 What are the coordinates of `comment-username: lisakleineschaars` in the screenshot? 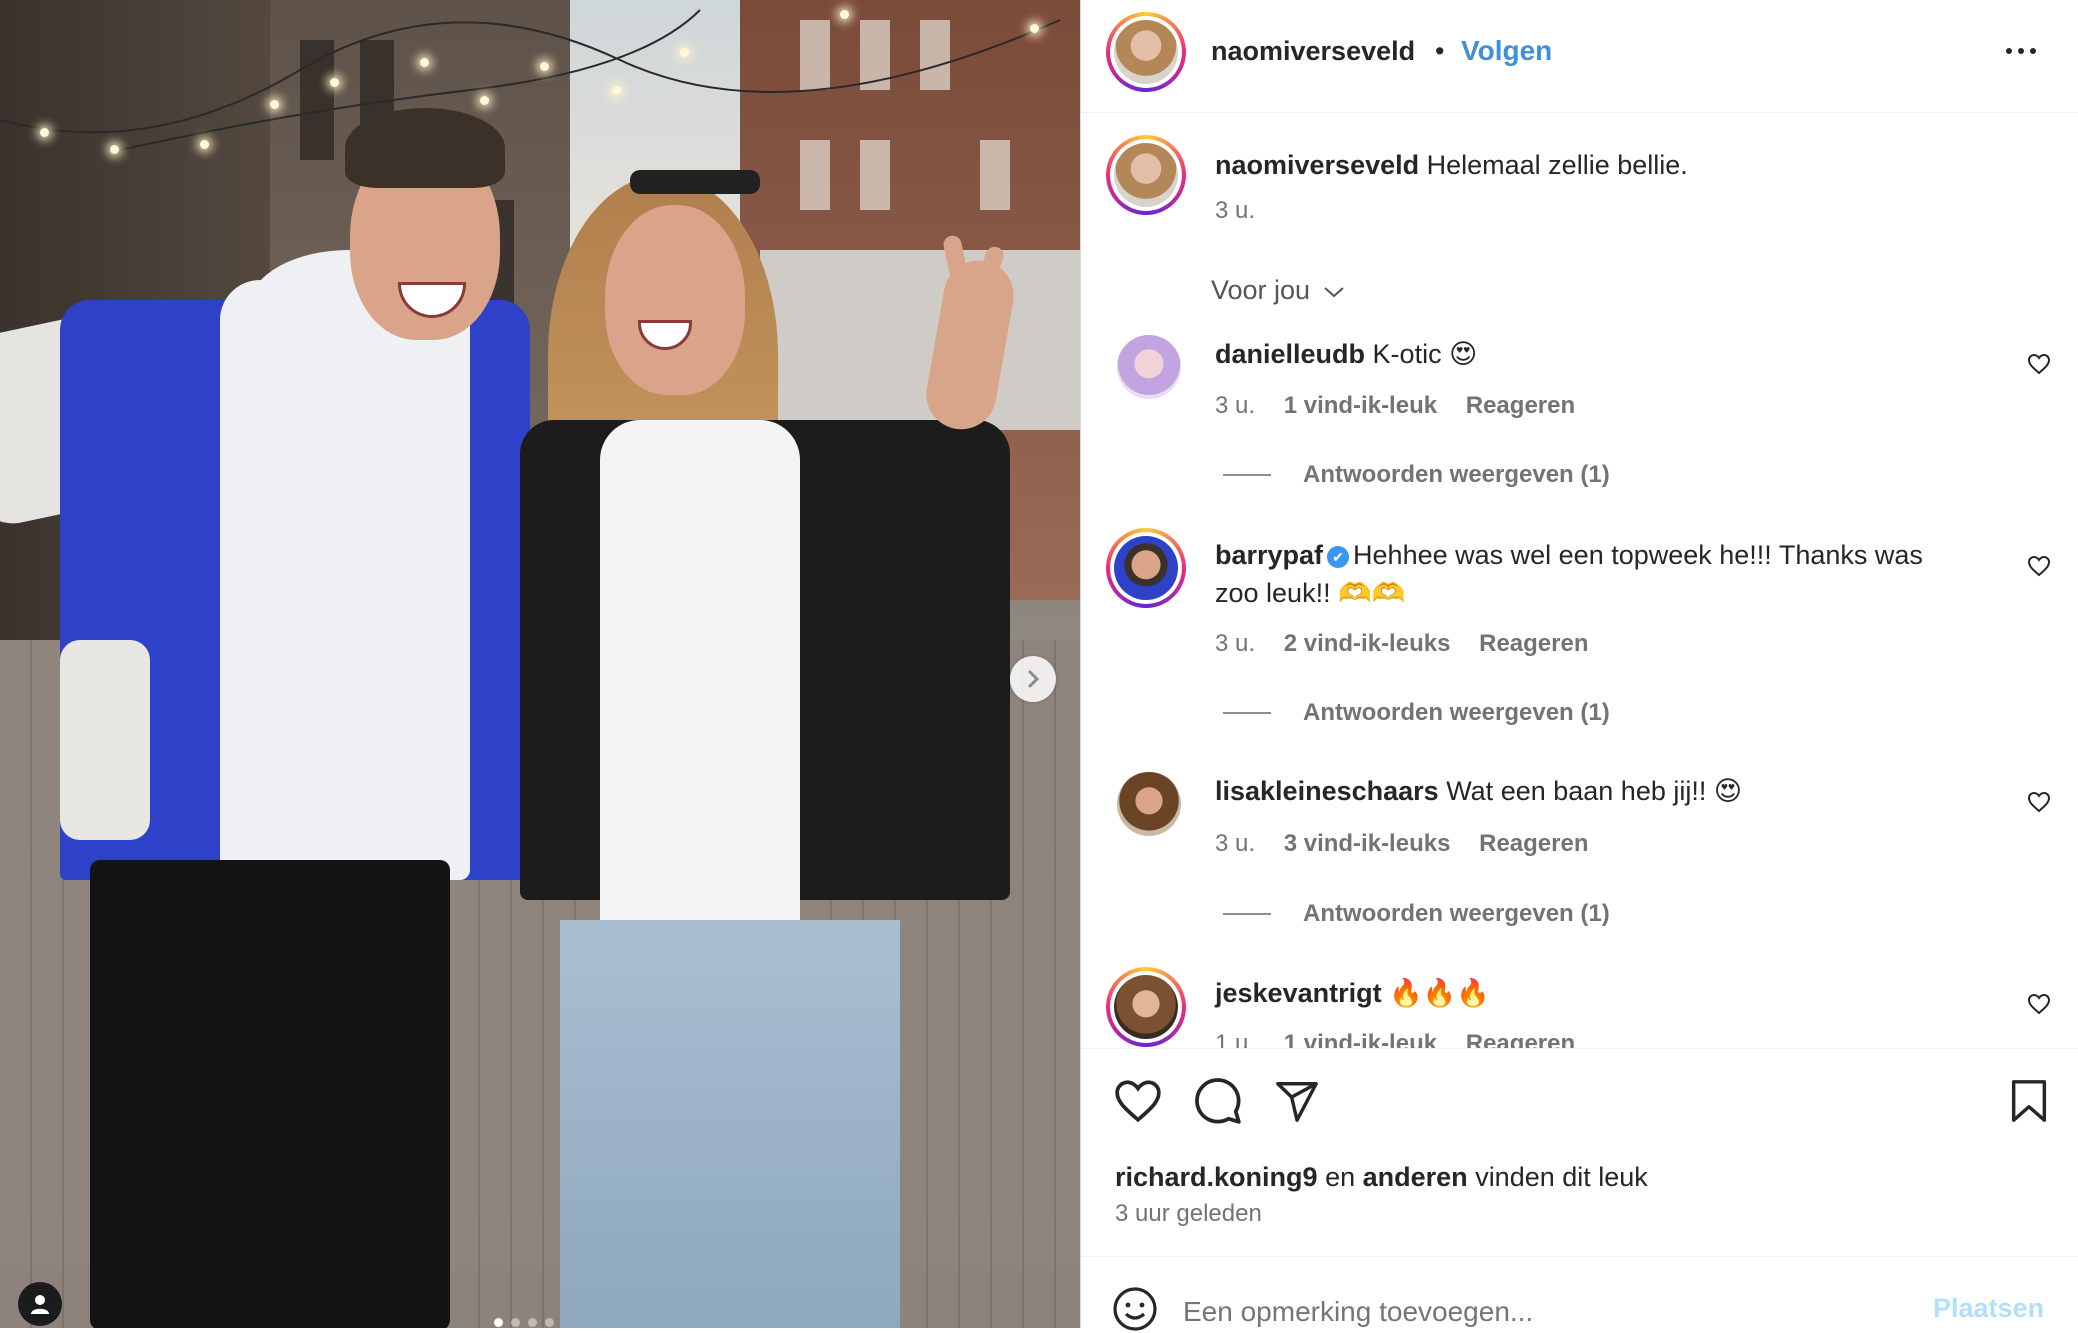 It's located at (1327, 791).